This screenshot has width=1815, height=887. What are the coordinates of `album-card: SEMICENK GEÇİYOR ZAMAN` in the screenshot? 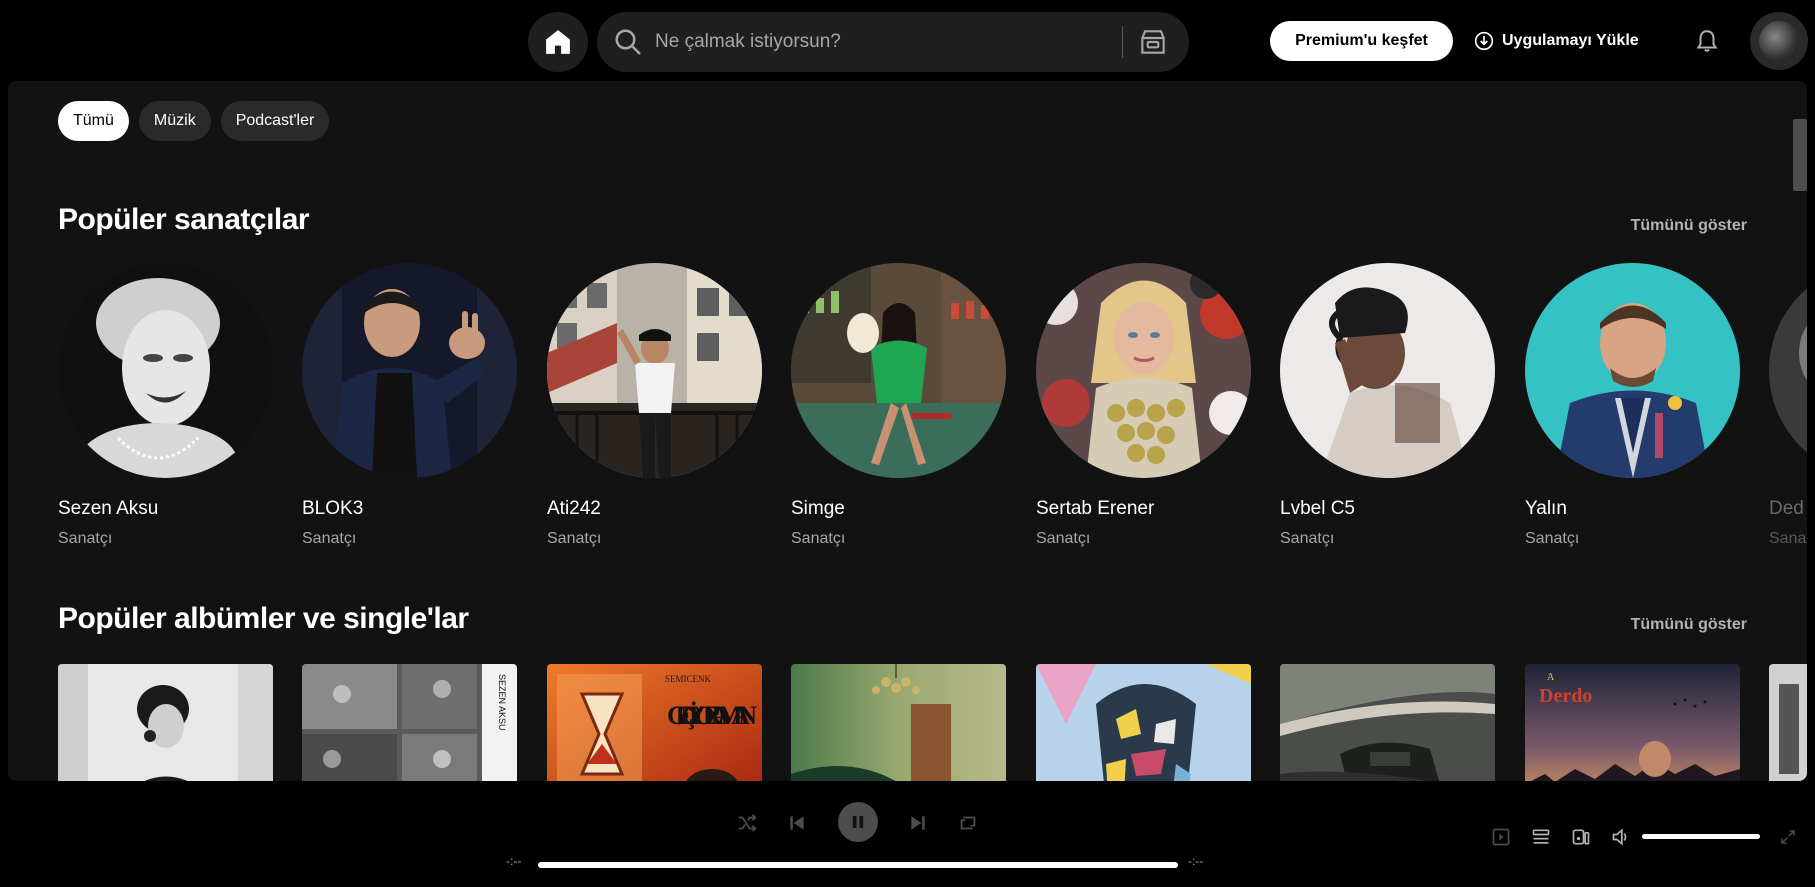 It's located at (654, 722).